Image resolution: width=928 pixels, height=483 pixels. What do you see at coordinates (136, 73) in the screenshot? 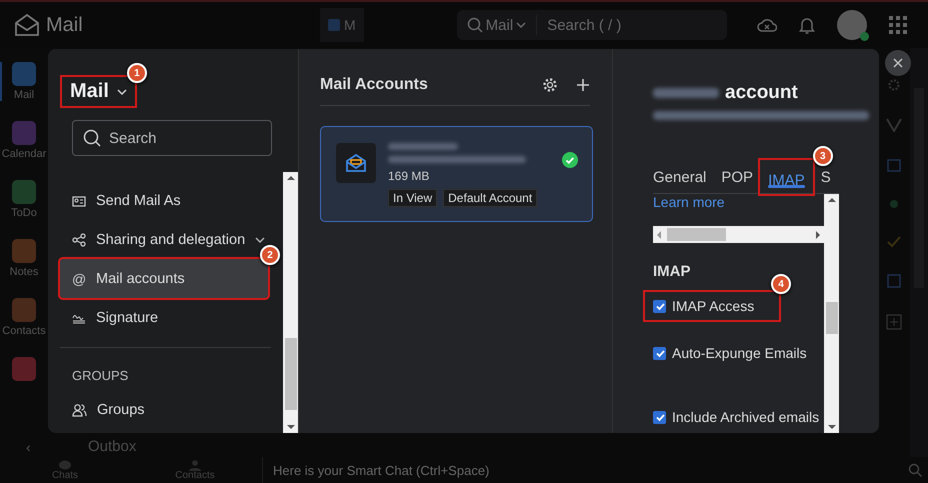
I see `annotation-badge: 1` at bounding box center [136, 73].